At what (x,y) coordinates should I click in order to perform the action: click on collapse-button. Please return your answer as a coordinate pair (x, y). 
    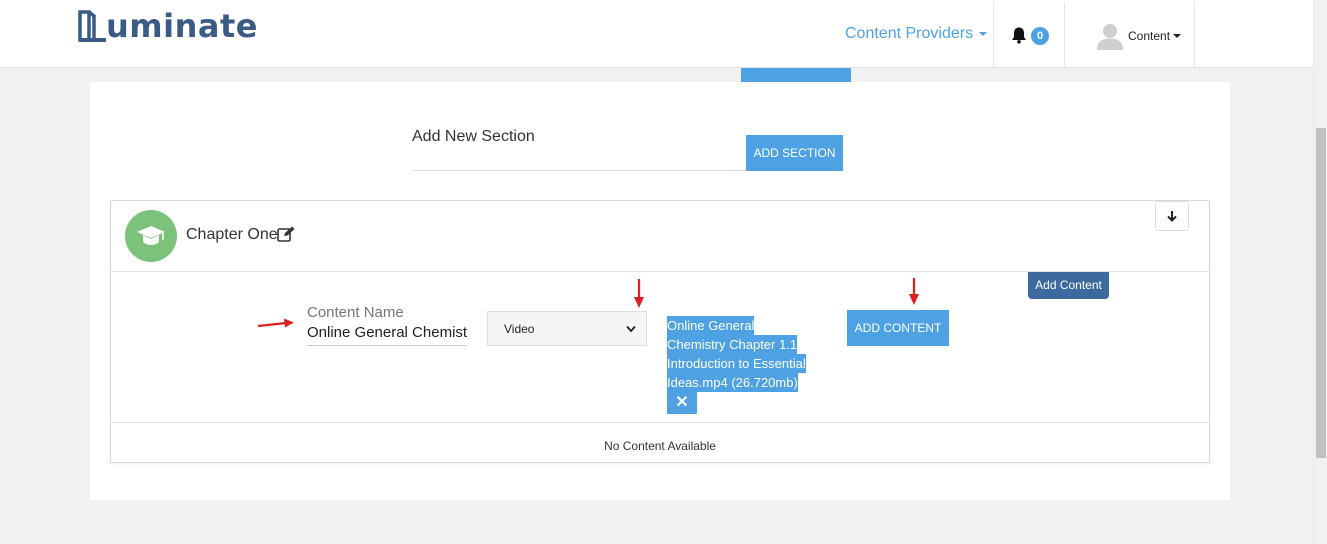
    Looking at the image, I should click on (1172, 216).